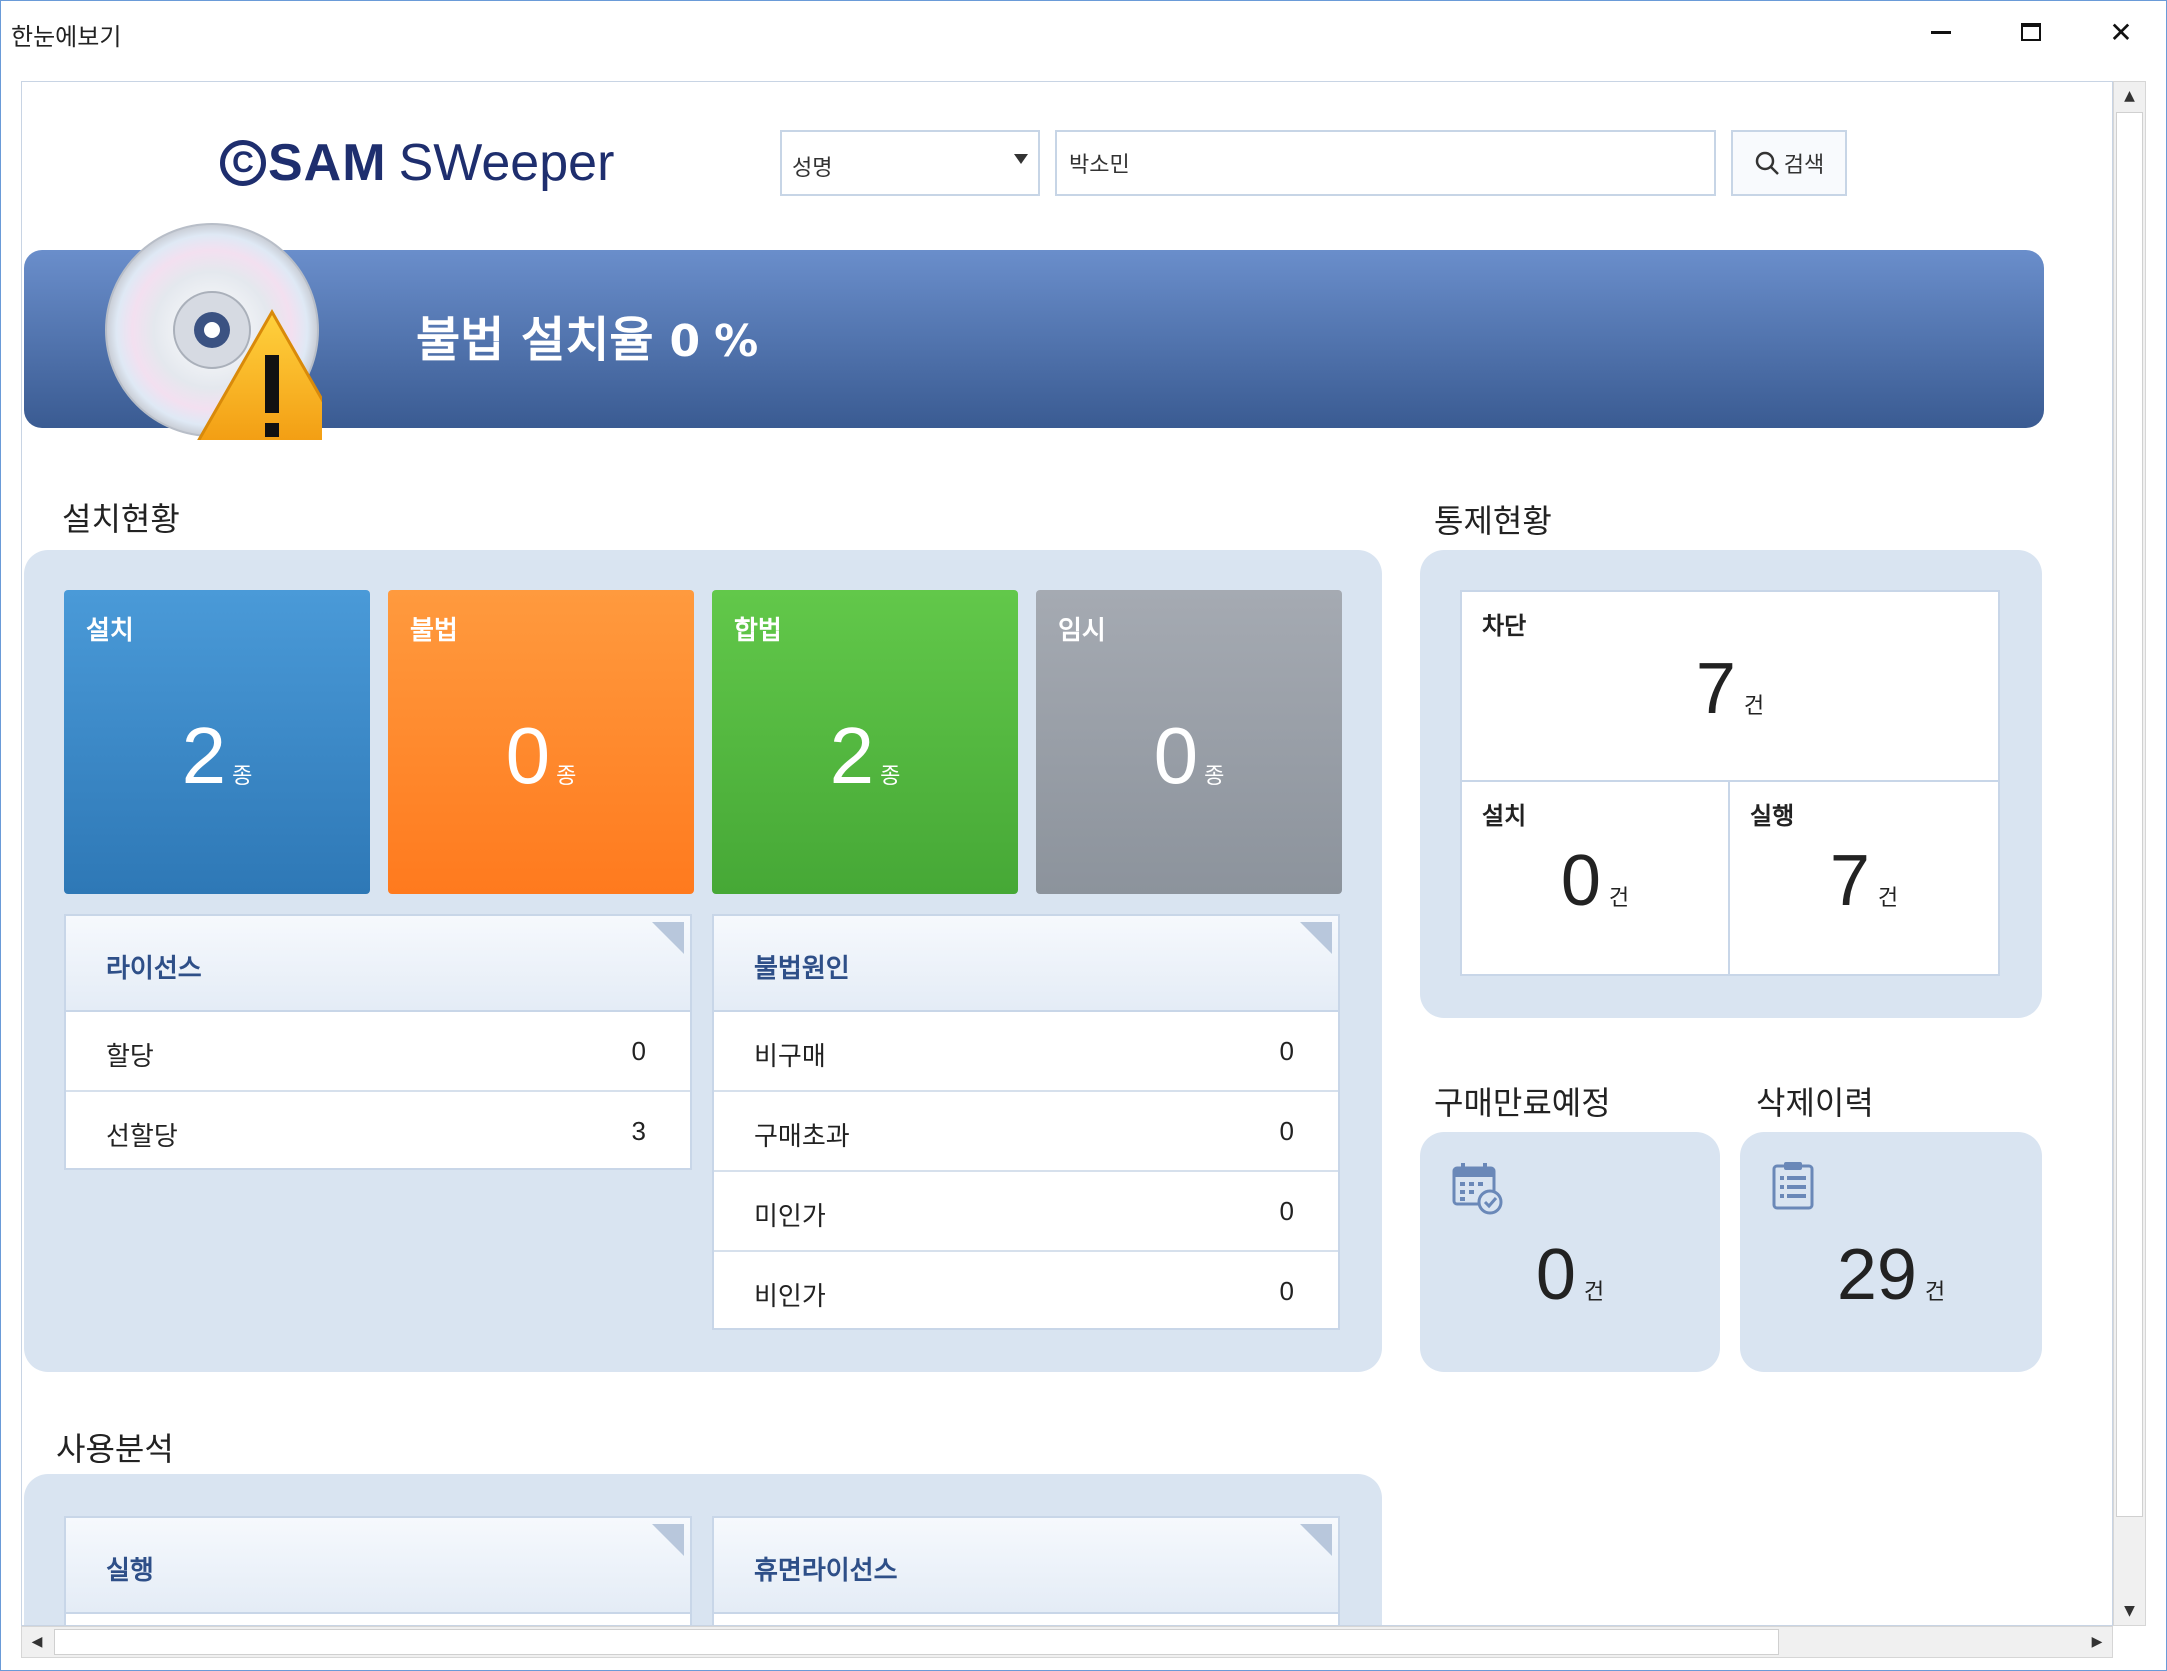 The image size is (2167, 1671). Describe the element at coordinates (213, 331) in the screenshot. I see `disc-warning-icon` at that location.